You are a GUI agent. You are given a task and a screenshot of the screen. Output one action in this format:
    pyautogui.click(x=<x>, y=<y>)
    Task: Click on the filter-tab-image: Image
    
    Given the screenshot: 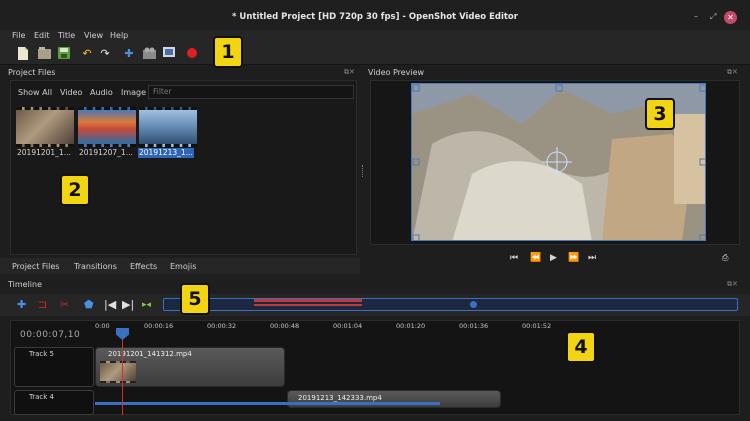 What is the action you would take?
    pyautogui.click(x=133, y=92)
    